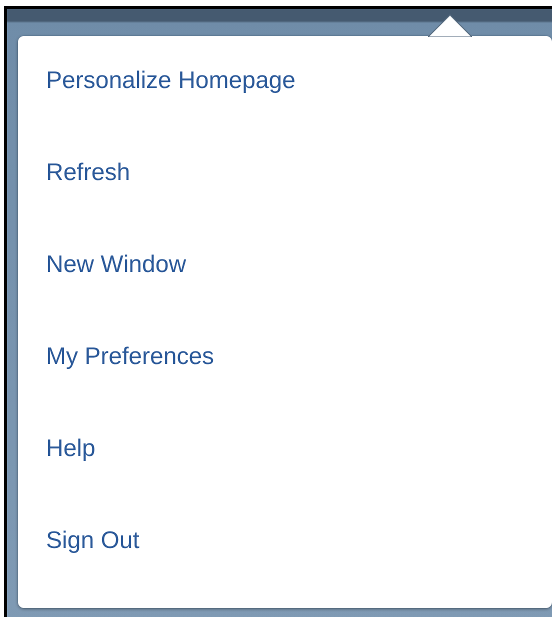  Describe the element at coordinates (116, 286) in the screenshot. I see `menu-item: New Window` at that location.